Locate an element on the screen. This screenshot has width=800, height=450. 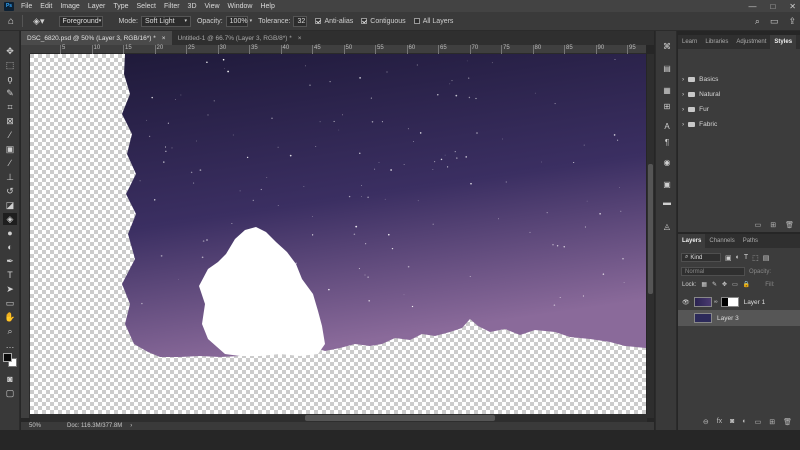
new-style-icon: ⊞ is located at coordinates (773, 225).